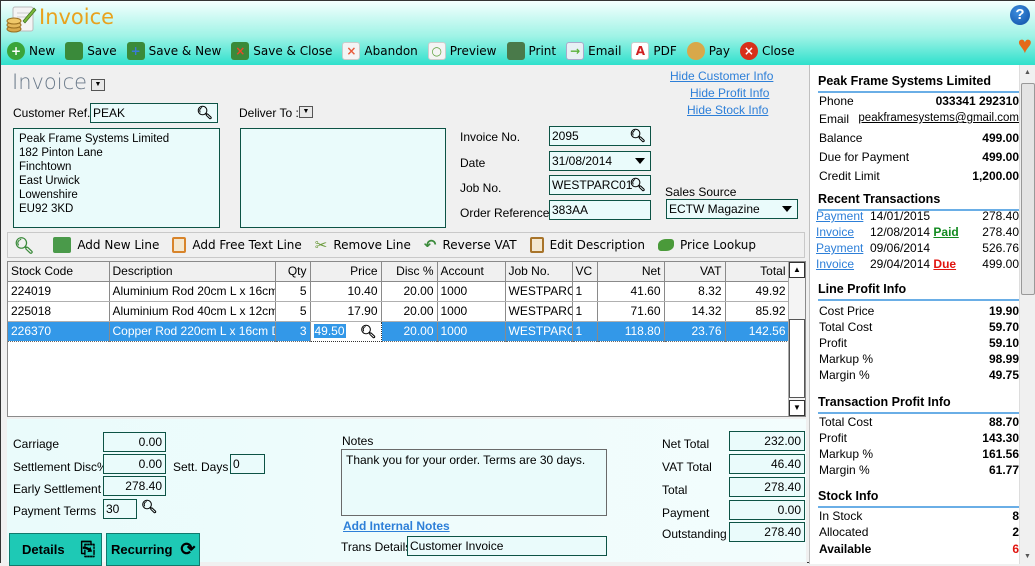 Image resolution: width=1035 pixels, height=566 pixels. What do you see at coordinates (531, 51) in the screenshot?
I see `print-button: Print` at bounding box center [531, 51].